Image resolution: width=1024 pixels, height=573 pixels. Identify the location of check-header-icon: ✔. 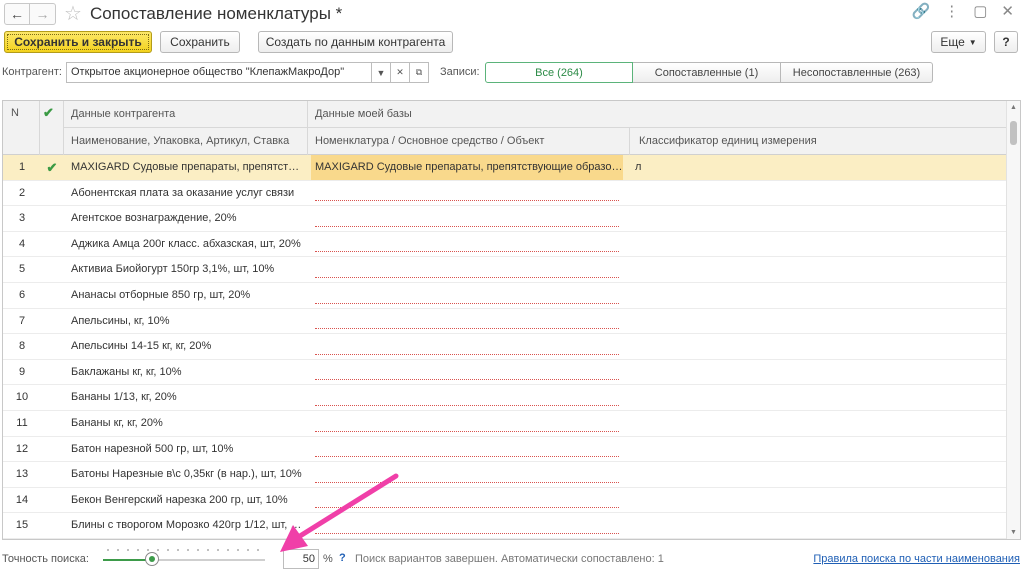
(48, 113).